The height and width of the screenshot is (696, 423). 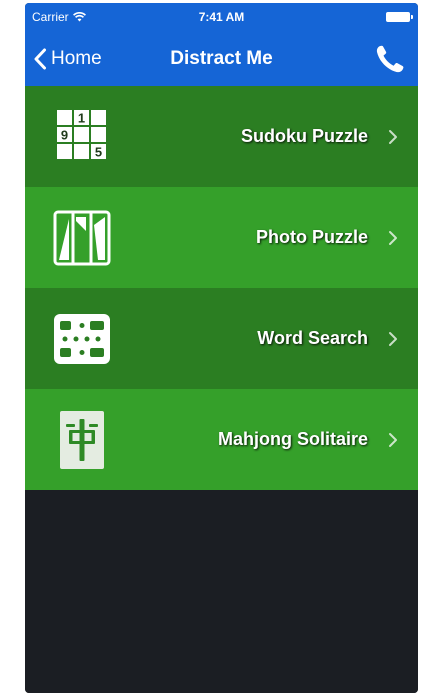 I want to click on sudoku-digit: 5, so click(x=98, y=152).